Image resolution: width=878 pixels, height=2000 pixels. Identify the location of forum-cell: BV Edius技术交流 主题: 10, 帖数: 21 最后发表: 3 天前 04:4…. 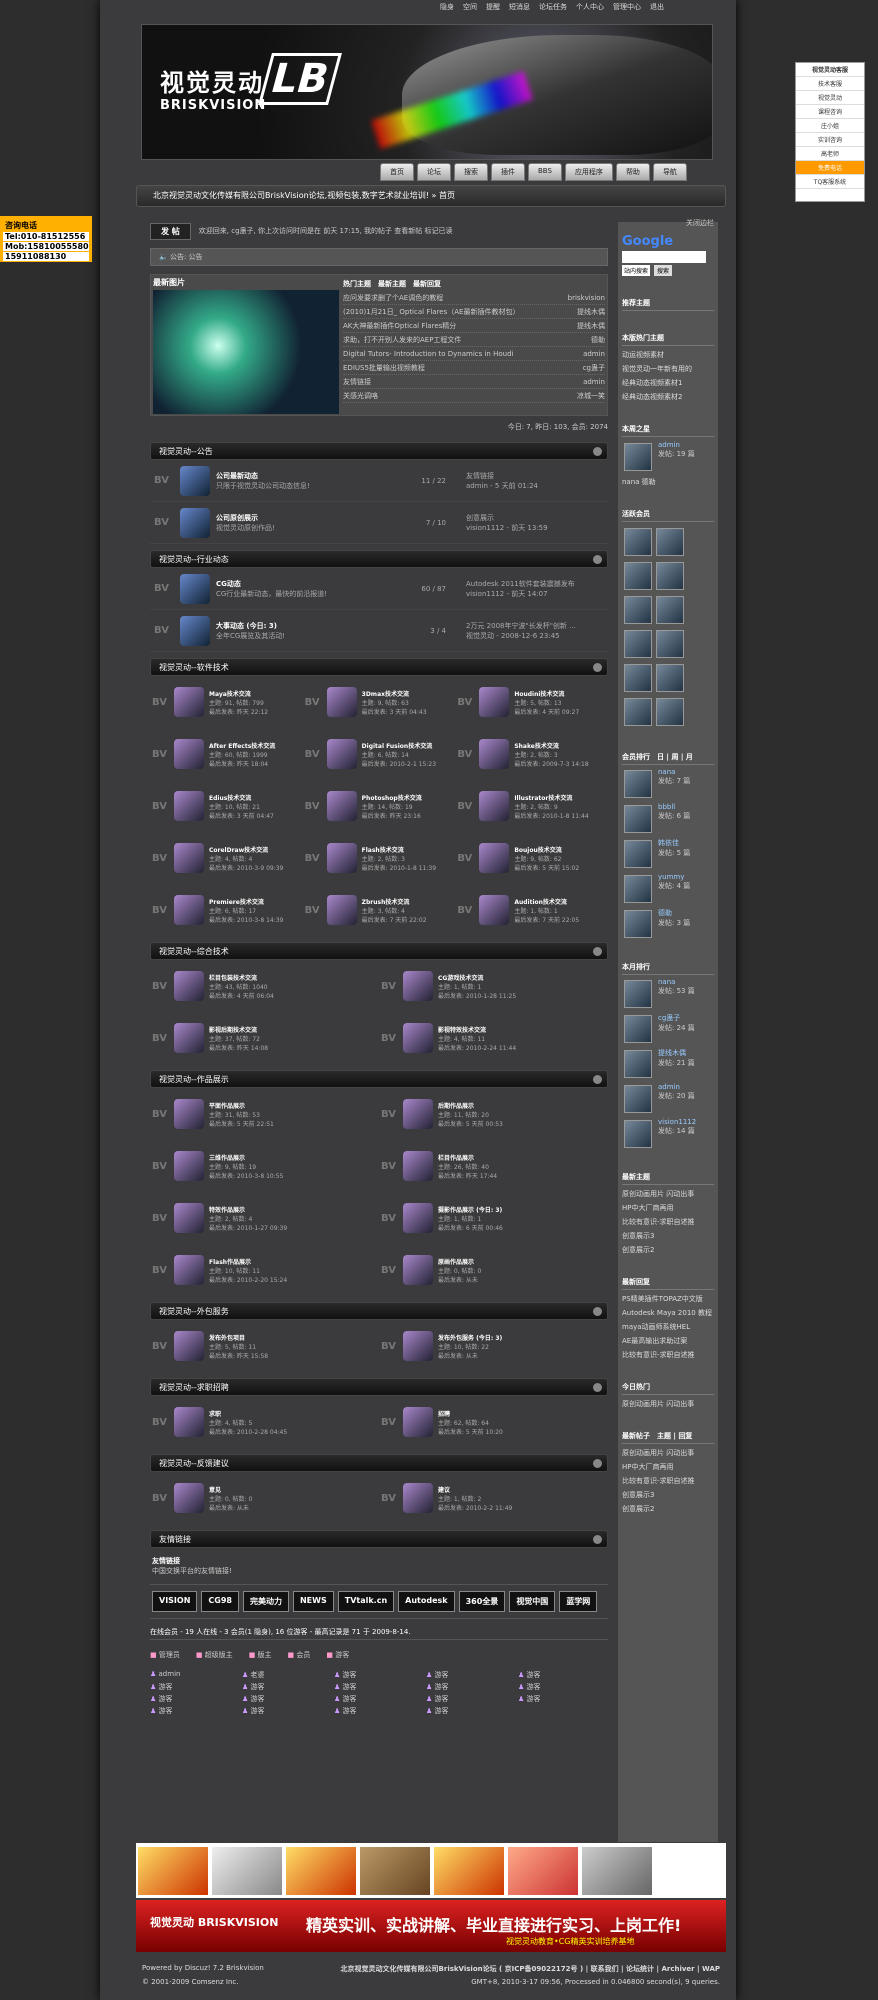
(226, 806).